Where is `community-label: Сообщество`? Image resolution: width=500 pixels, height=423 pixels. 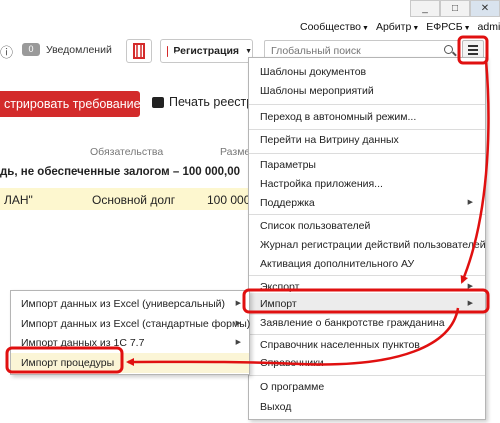 community-label: Сообщество is located at coordinates (330, 27).